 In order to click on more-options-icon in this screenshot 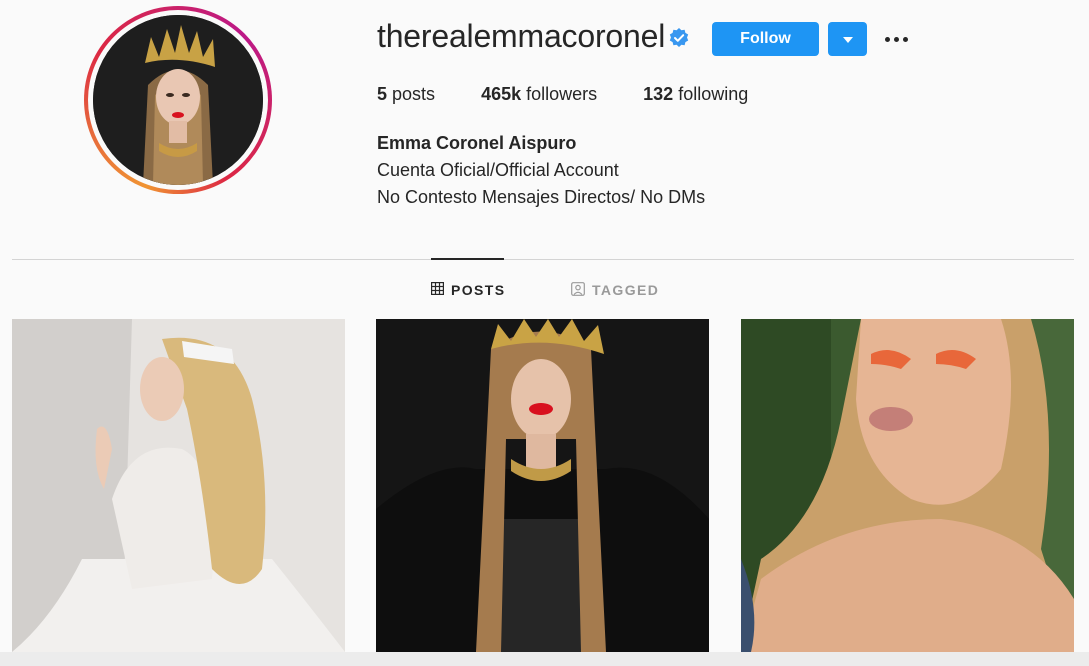, I will do `click(896, 39)`.